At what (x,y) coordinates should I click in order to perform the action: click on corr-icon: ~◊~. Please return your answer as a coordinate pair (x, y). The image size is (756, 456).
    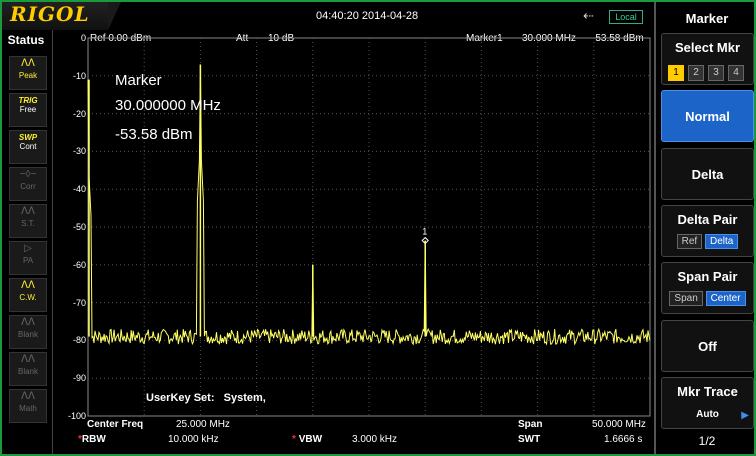
    Looking at the image, I should click on (28, 174).